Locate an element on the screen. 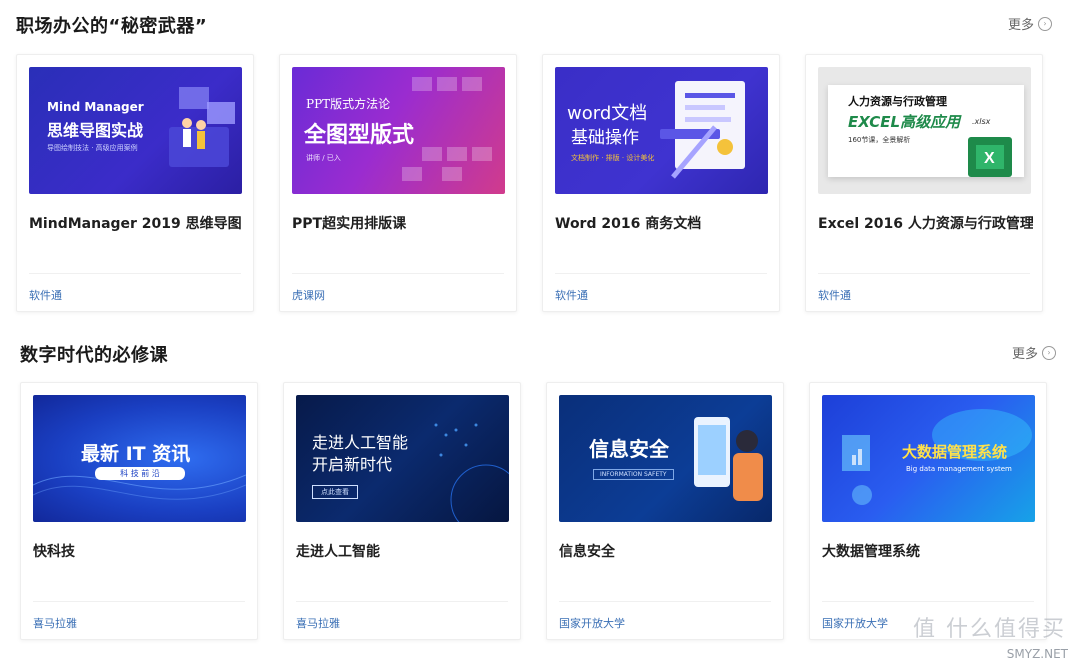  course-card-security: 信息安全 INFORMATION SAFETY 信息安全 国家开放大学 is located at coordinates (665, 511).